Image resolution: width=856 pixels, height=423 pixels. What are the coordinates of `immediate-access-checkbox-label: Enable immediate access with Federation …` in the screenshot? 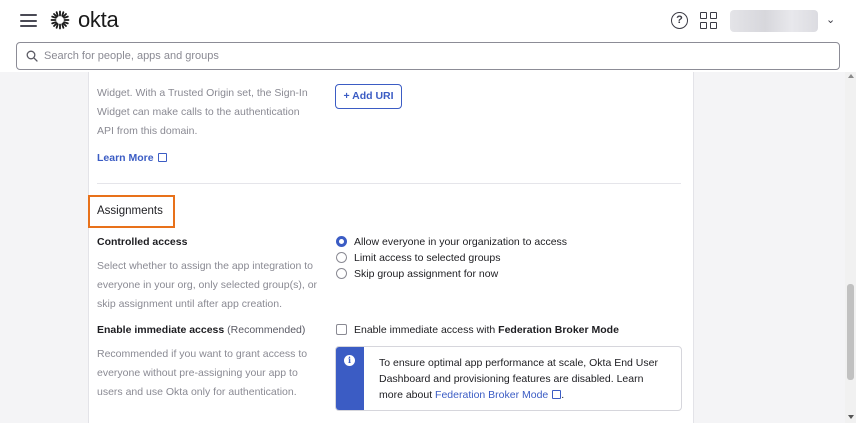 It's located at (486, 330).